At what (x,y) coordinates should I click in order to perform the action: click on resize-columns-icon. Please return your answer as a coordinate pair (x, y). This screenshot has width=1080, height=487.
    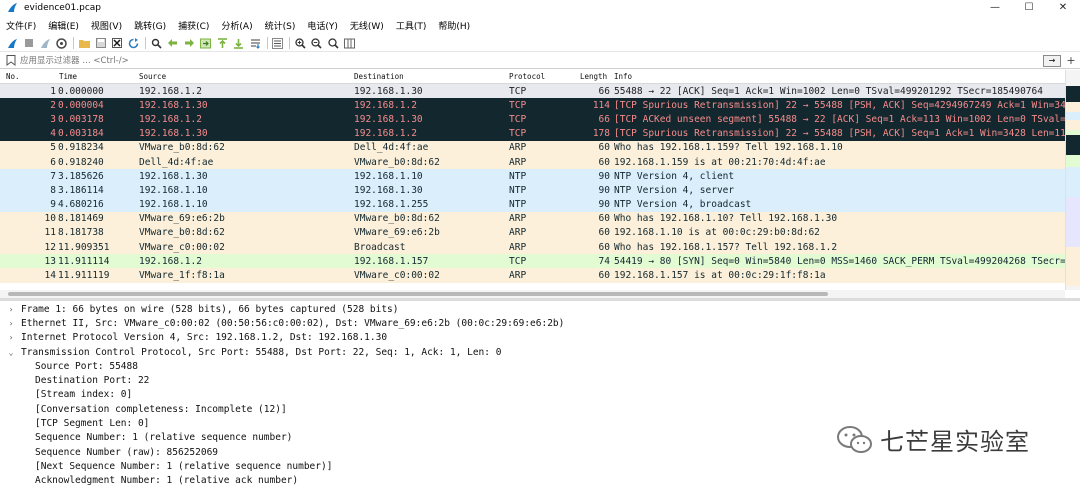
    Looking at the image, I should click on (350, 43).